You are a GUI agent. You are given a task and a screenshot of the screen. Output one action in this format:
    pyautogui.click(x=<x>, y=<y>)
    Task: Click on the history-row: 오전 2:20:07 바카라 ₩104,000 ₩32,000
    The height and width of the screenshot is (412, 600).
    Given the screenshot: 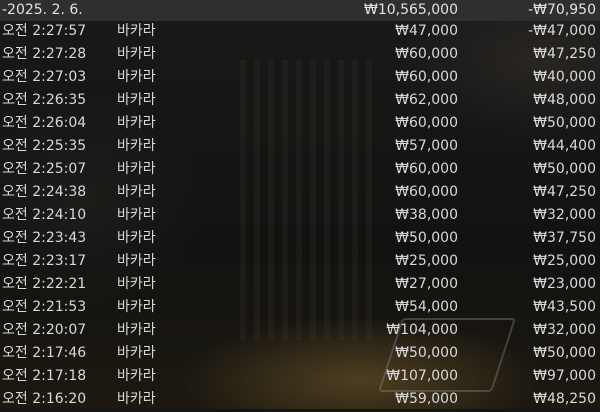 What is the action you would take?
    pyautogui.click(x=300, y=331)
    